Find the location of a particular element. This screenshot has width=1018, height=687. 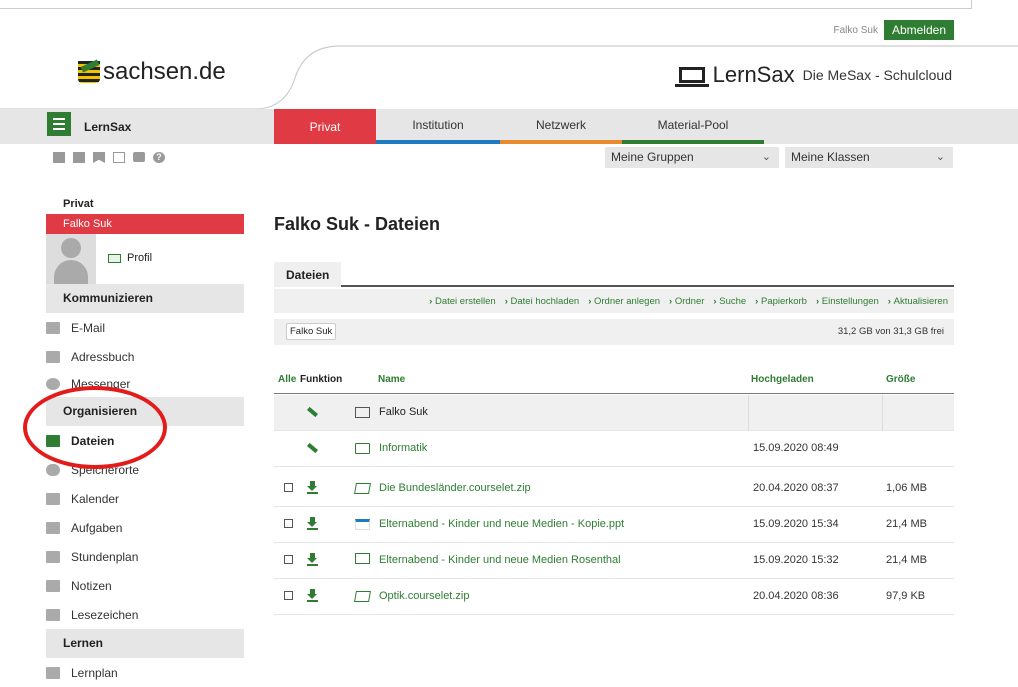

bookmark-icon is located at coordinates (99, 157).